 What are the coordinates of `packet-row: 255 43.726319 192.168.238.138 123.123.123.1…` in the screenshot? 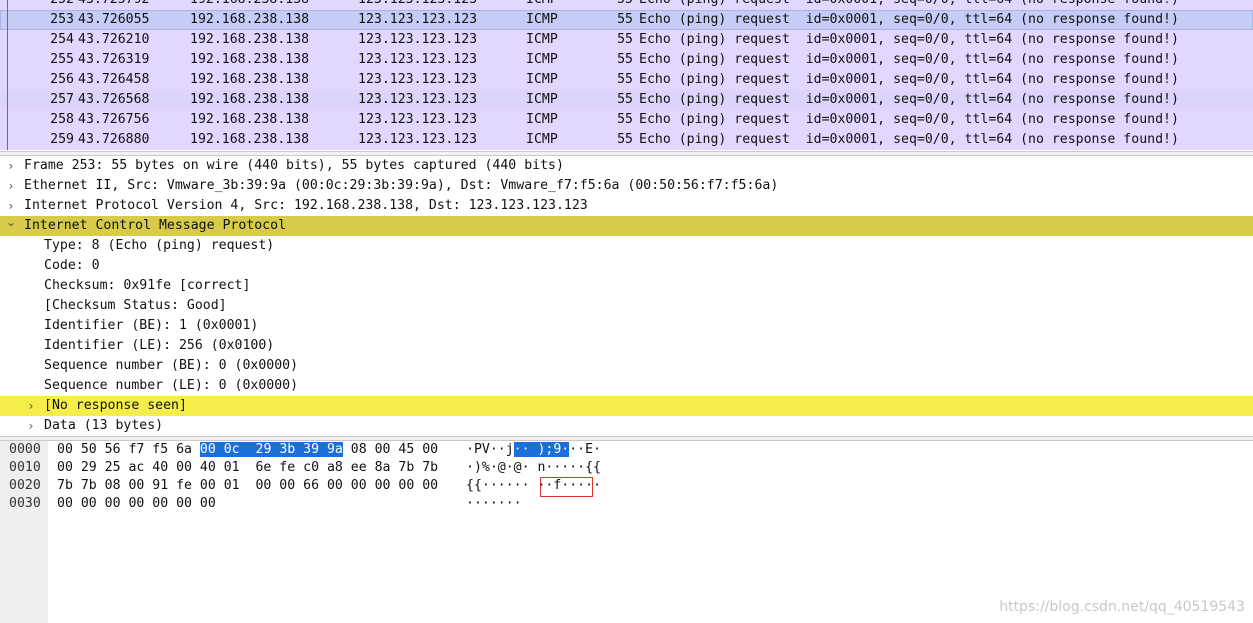 It's located at (626, 60).